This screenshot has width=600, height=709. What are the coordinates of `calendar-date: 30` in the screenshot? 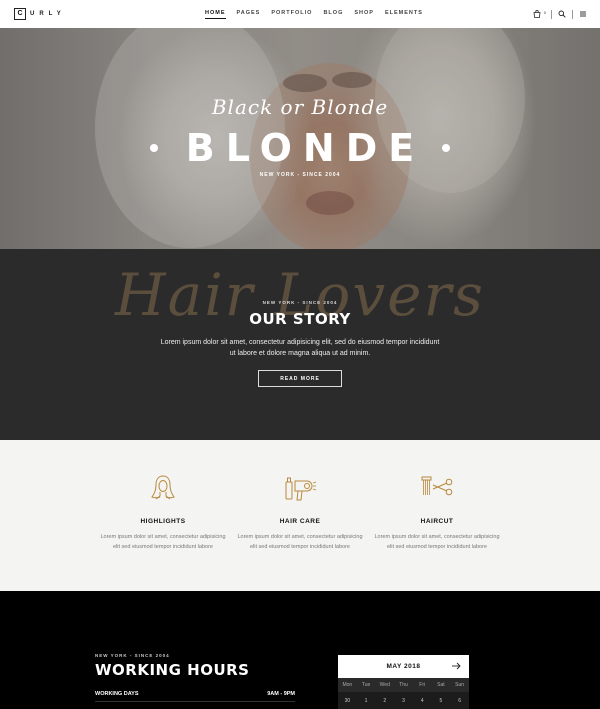 It's located at (347, 701).